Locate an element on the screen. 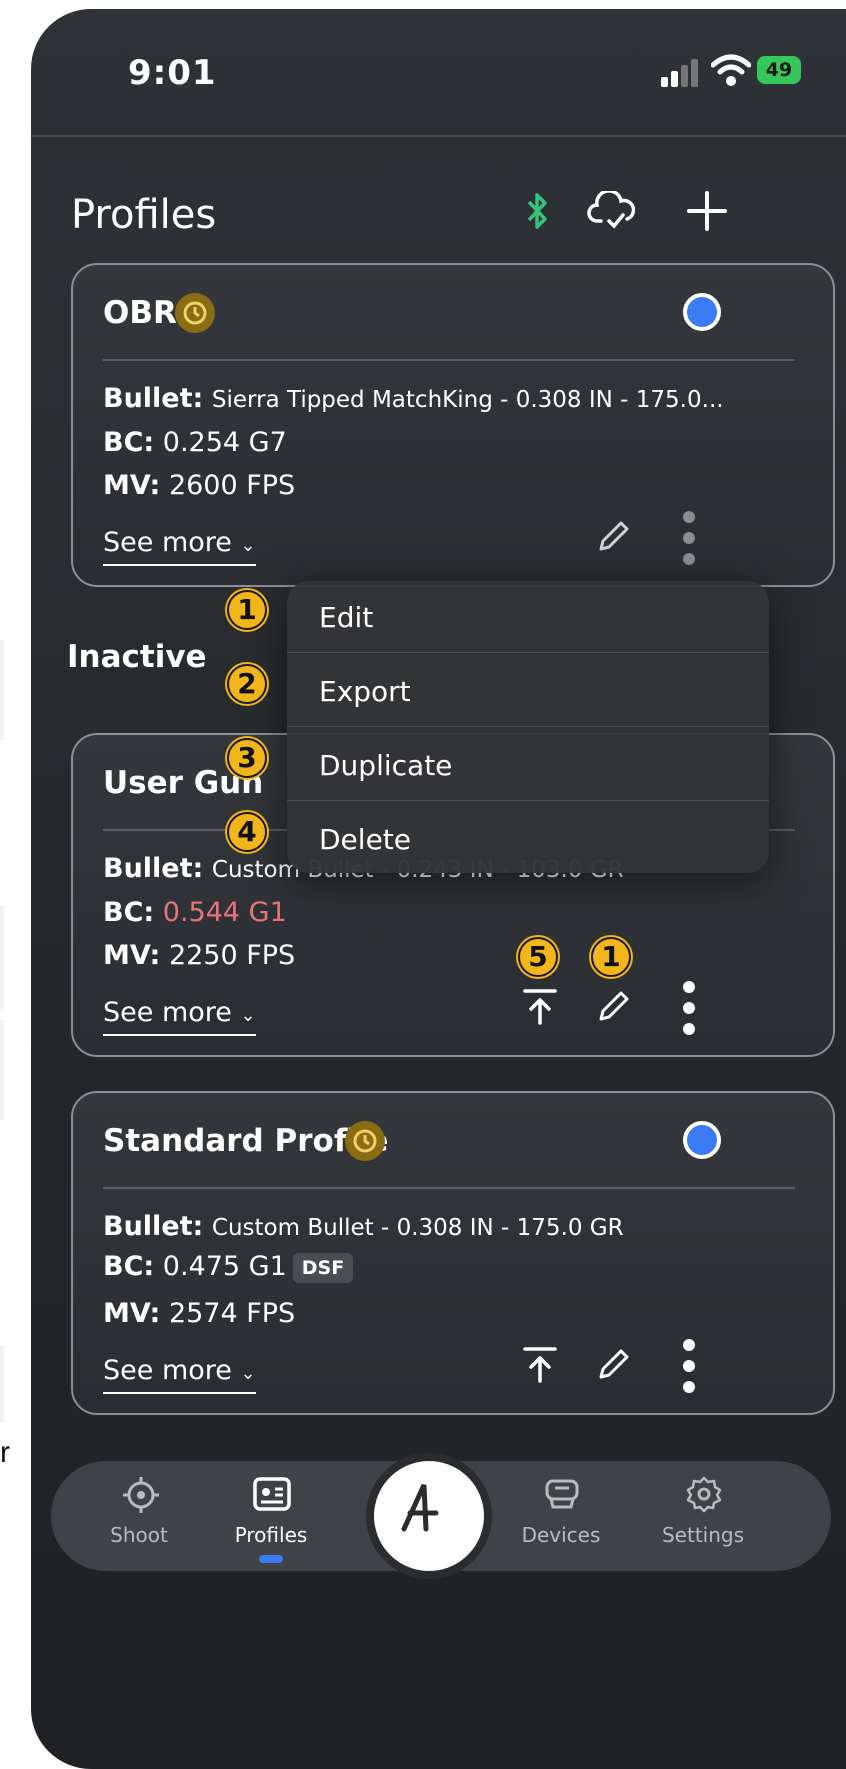  annotation-badge-2: 2 is located at coordinates (247, 684).